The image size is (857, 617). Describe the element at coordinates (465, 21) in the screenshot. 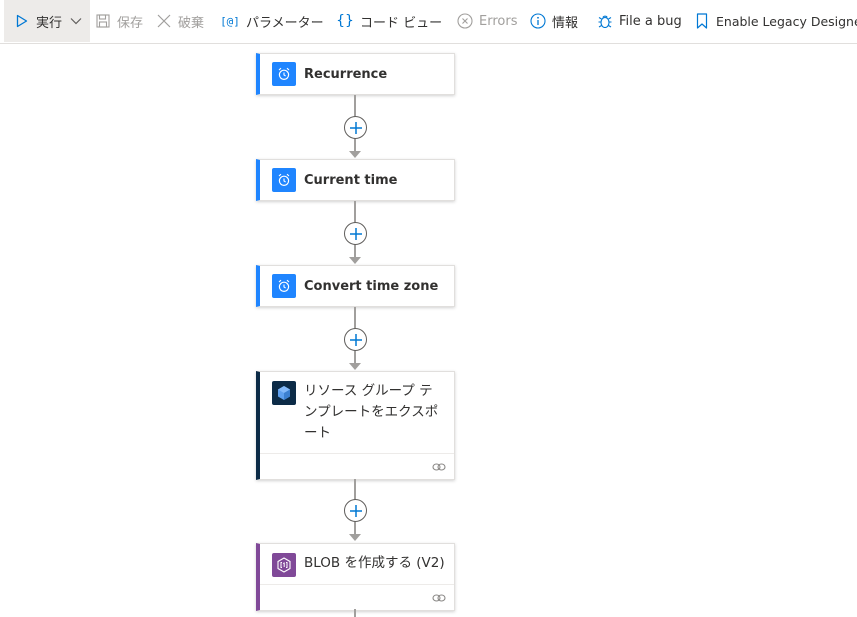

I see `error-circle-icon` at that location.